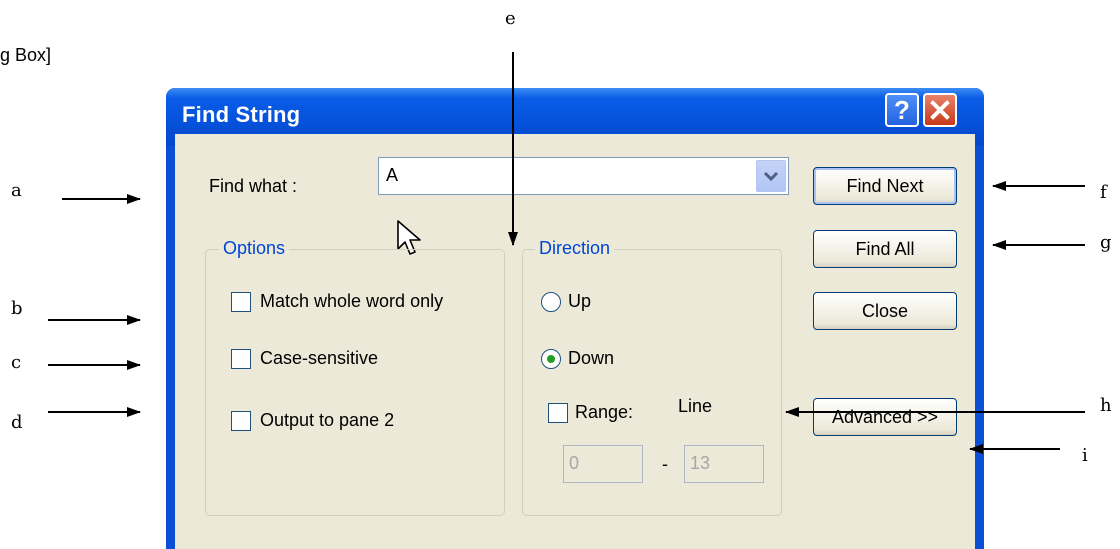 Image resolution: width=1120 pixels, height=549 pixels. I want to click on radio-selected-dot, so click(551, 359).